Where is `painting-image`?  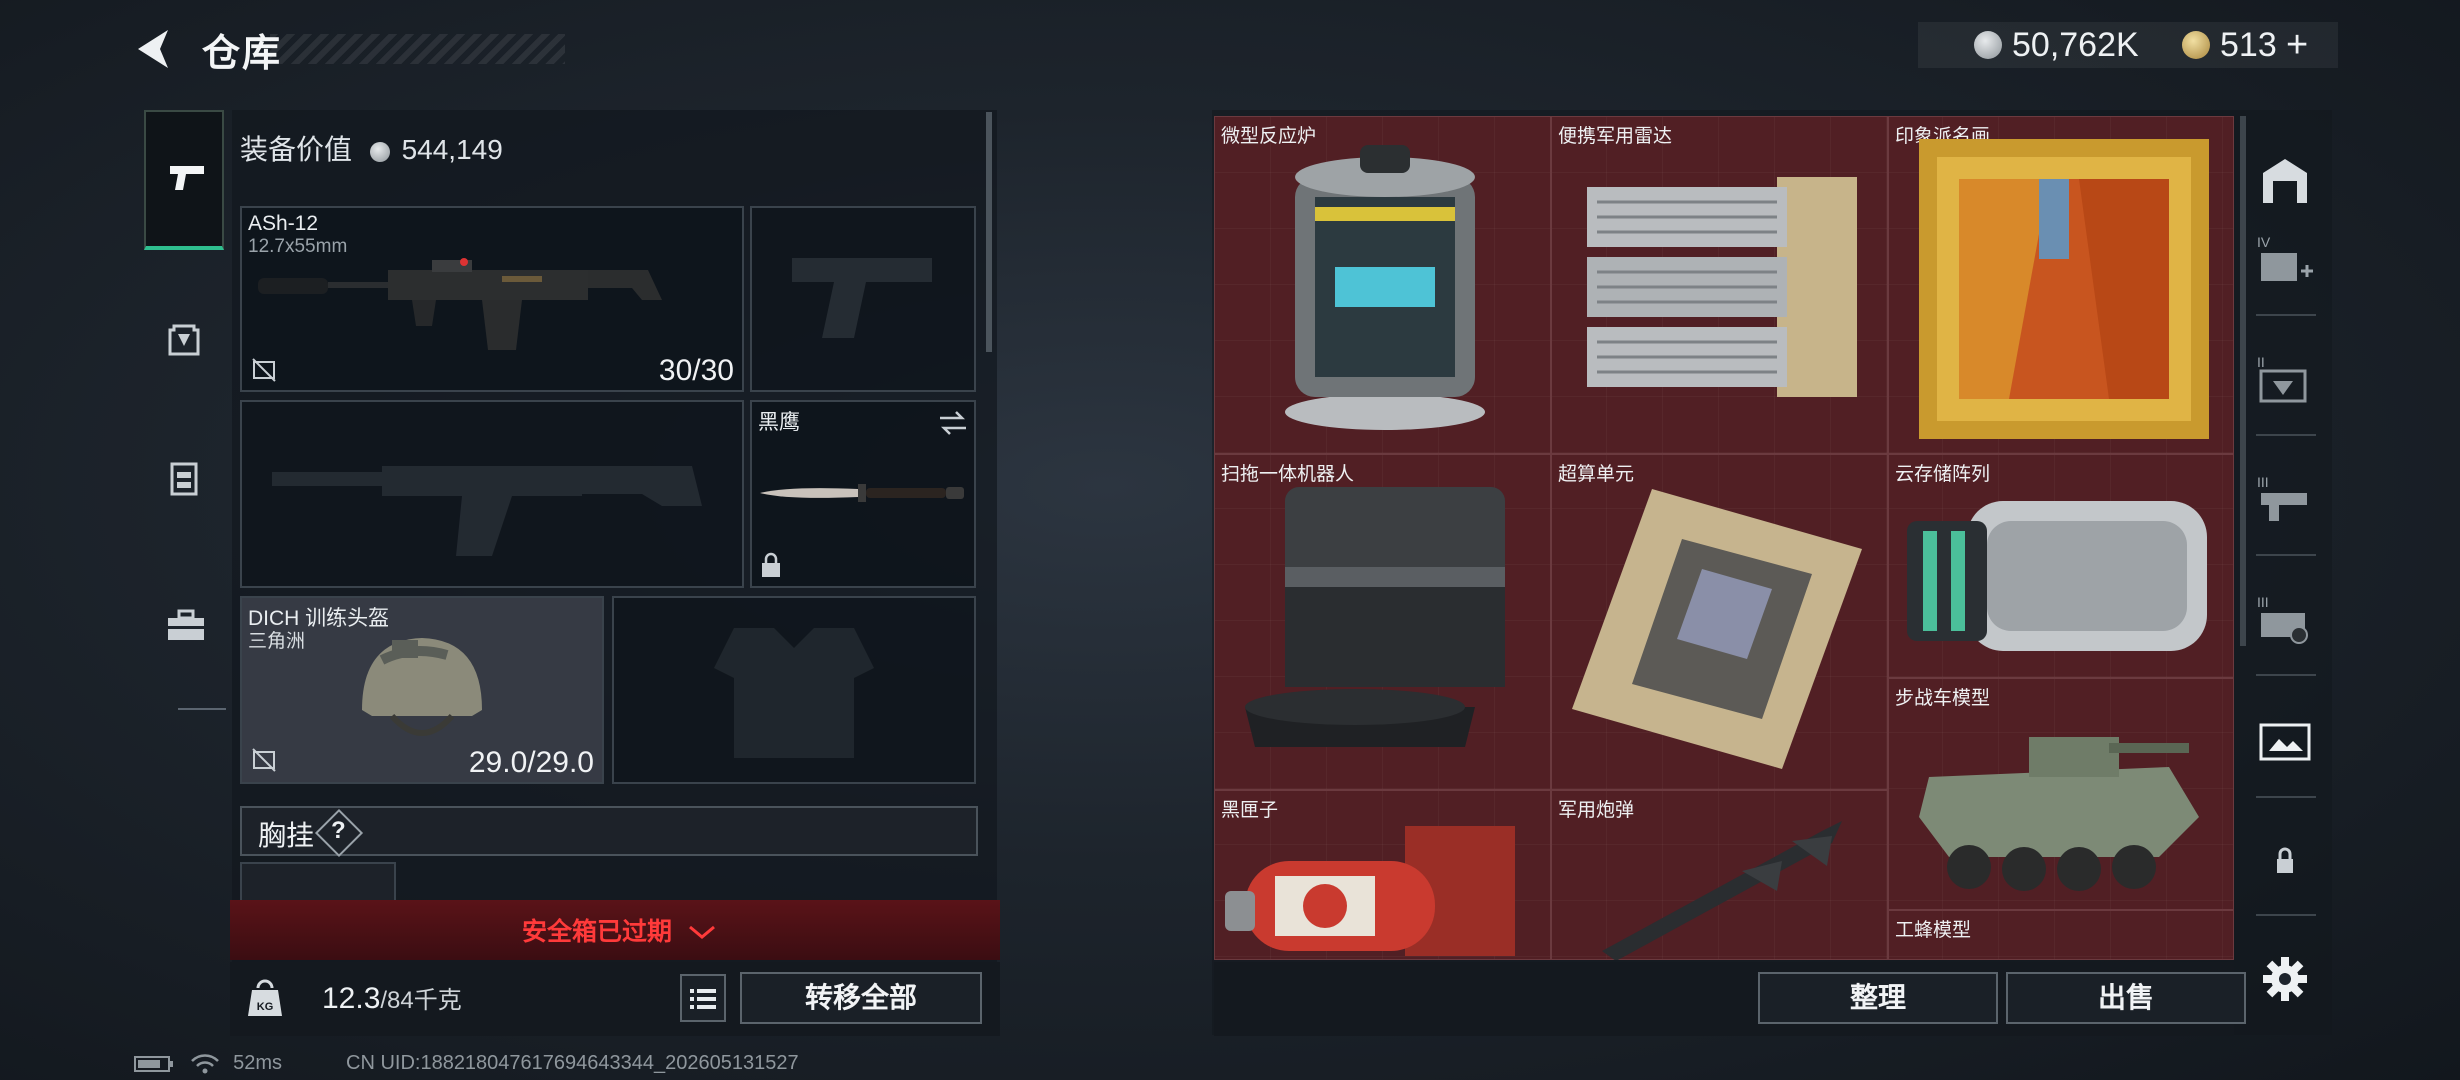
painting-image is located at coordinates (2064, 289).